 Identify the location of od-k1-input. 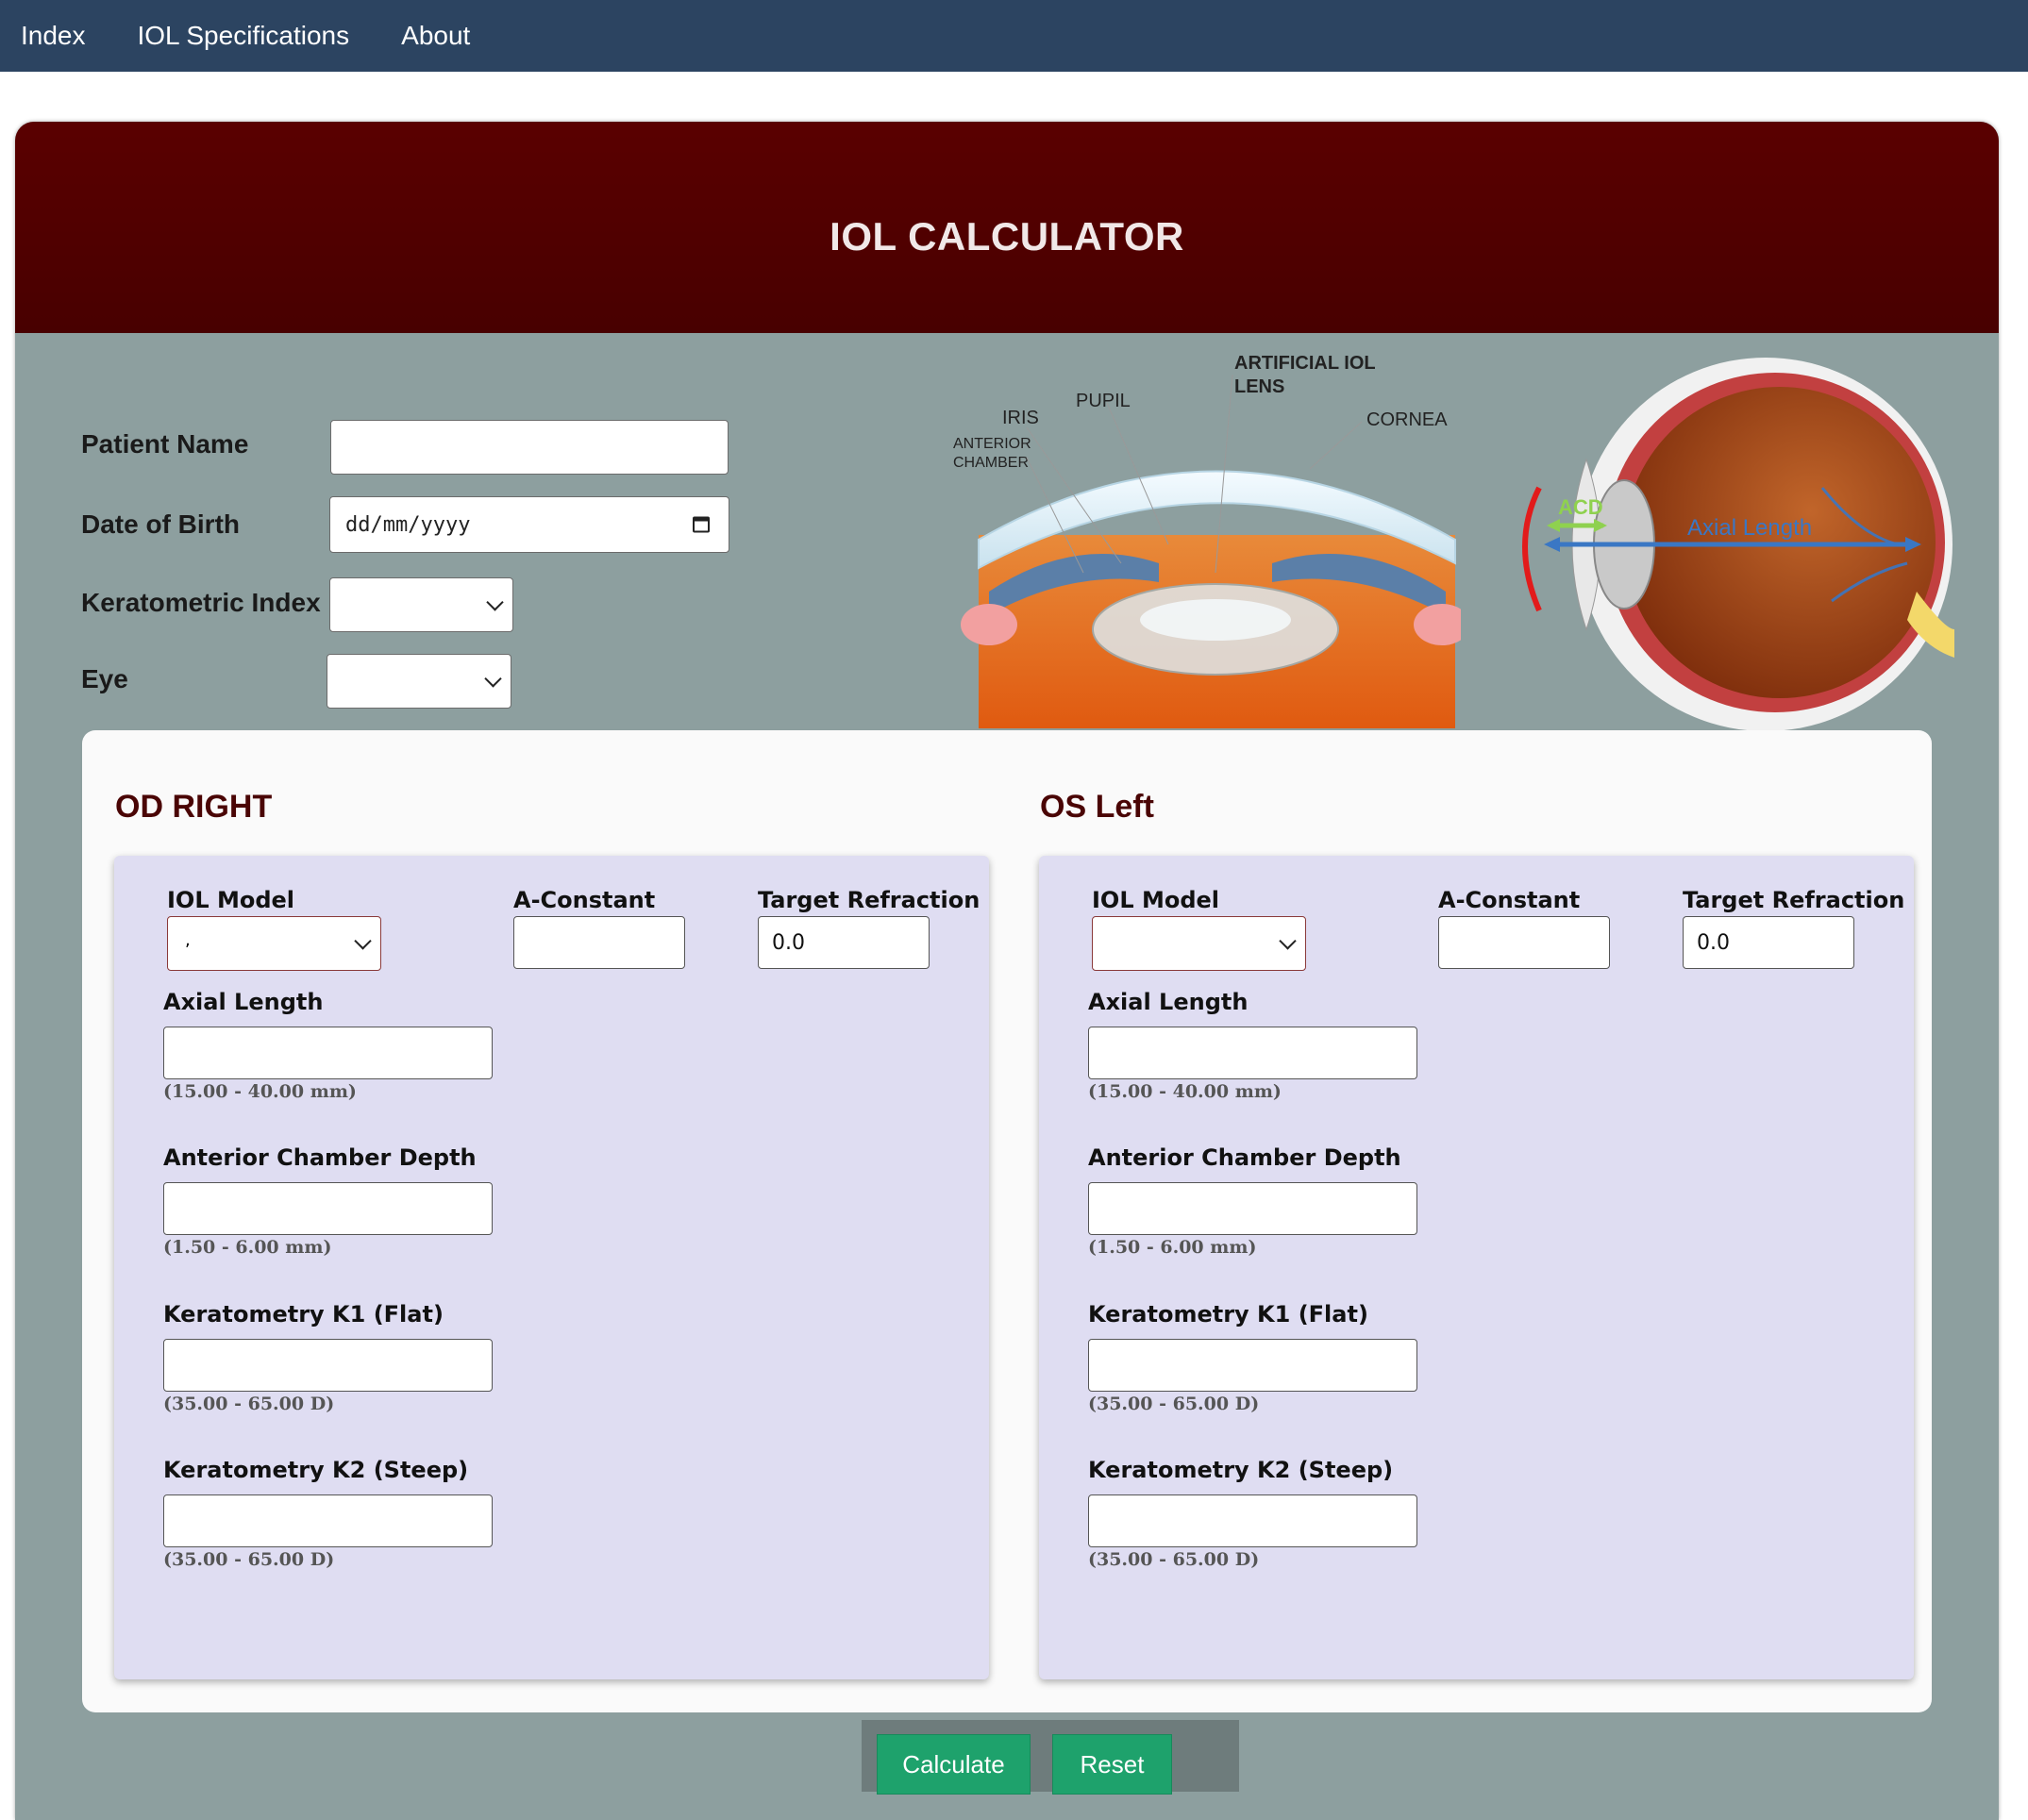
(328, 1365).